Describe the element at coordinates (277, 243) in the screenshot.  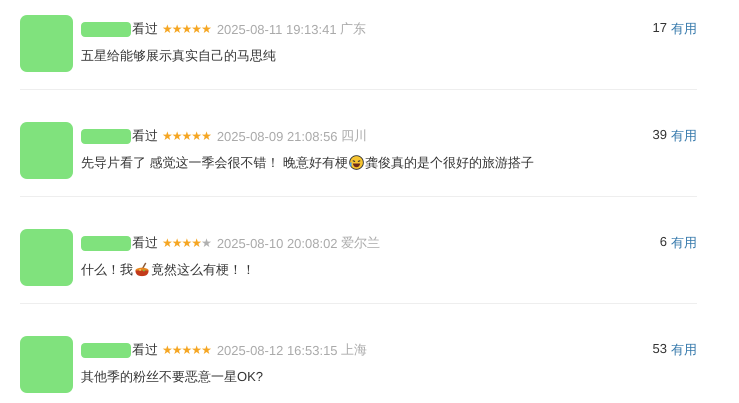
I see `comment-time: 2025-08-10 20:08:02` at that location.